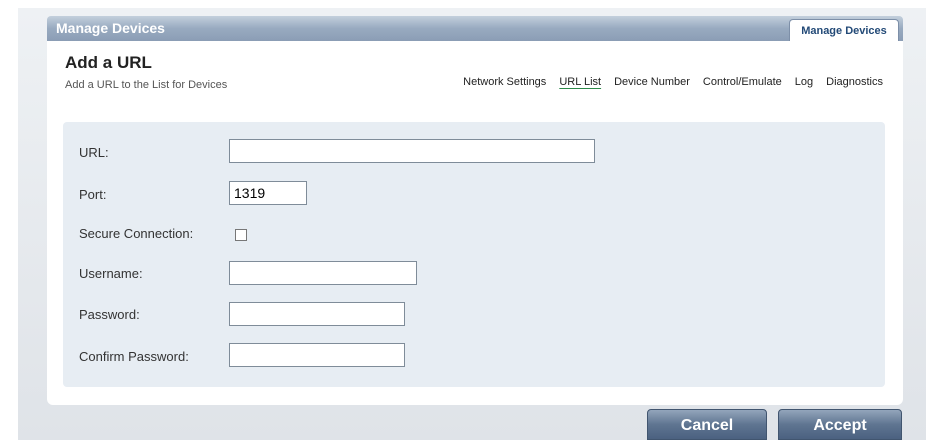 This screenshot has width=926, height=441. I want to click on port-label: Port:, so click(93, 194).